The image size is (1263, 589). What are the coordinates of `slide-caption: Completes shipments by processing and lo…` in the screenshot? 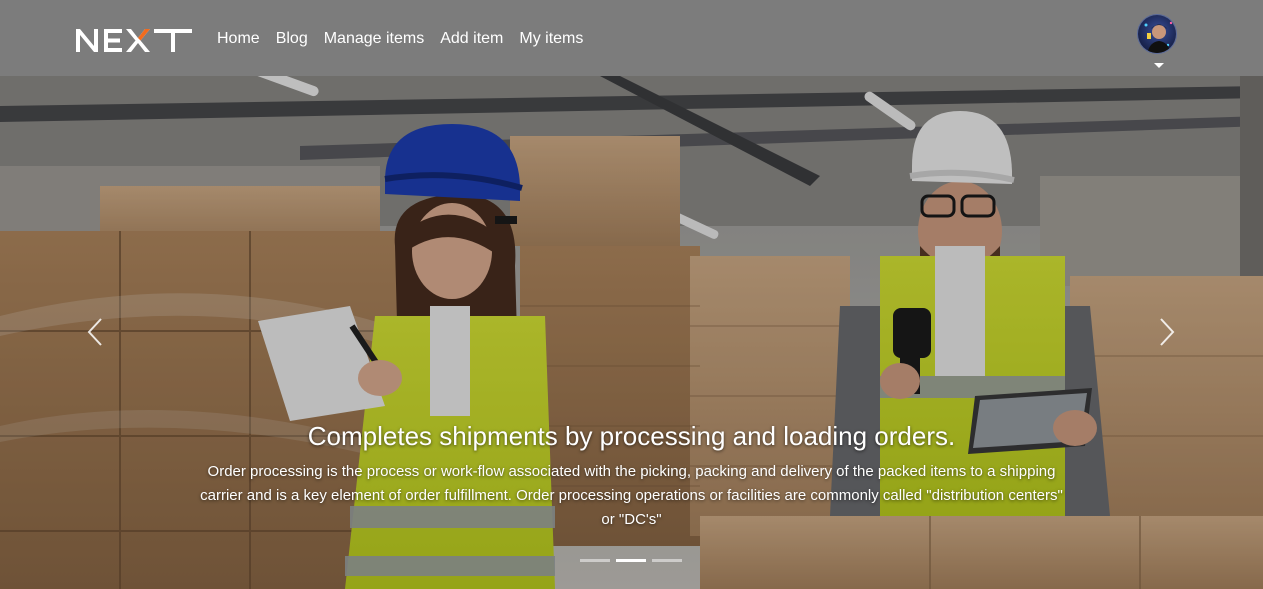 It's located at (631, 476).